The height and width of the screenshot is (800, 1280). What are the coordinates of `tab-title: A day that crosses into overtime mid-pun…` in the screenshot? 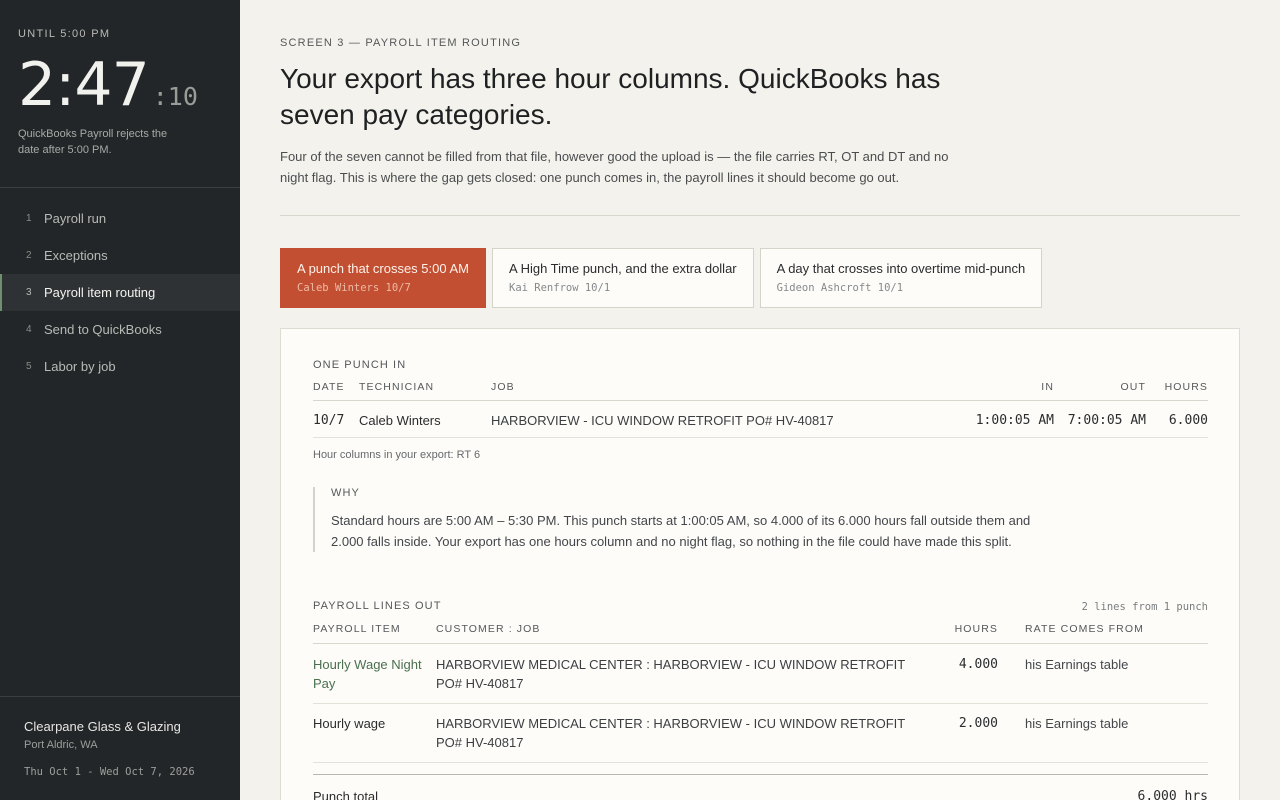 It's located at (901, 268).